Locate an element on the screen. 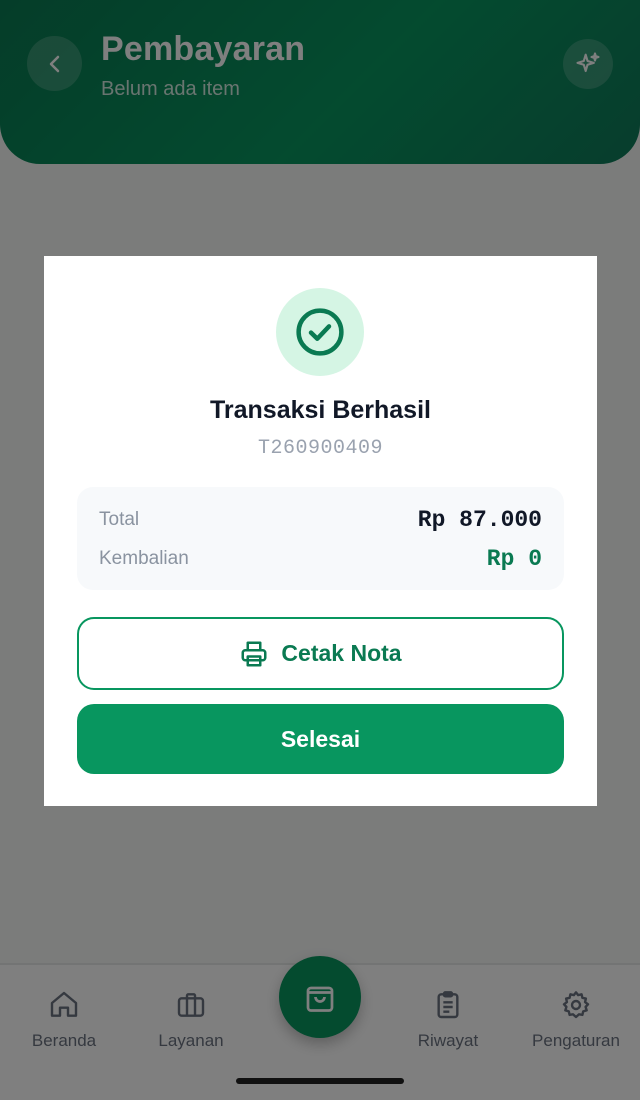  dialog-title: Transaksi Berhasil is located at coordinates (320, 410).